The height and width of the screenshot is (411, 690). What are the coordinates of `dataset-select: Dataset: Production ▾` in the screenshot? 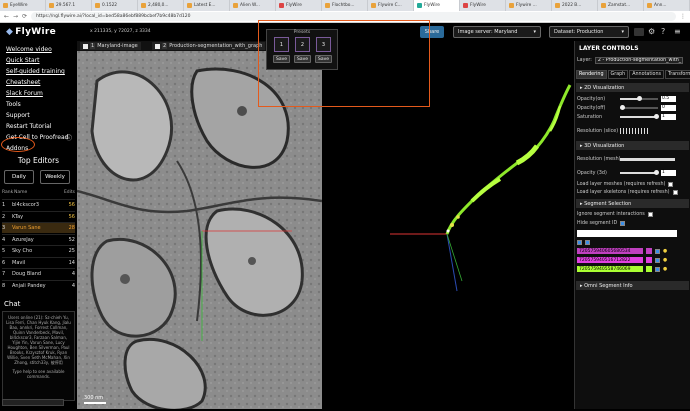 It's located at (589, 32).